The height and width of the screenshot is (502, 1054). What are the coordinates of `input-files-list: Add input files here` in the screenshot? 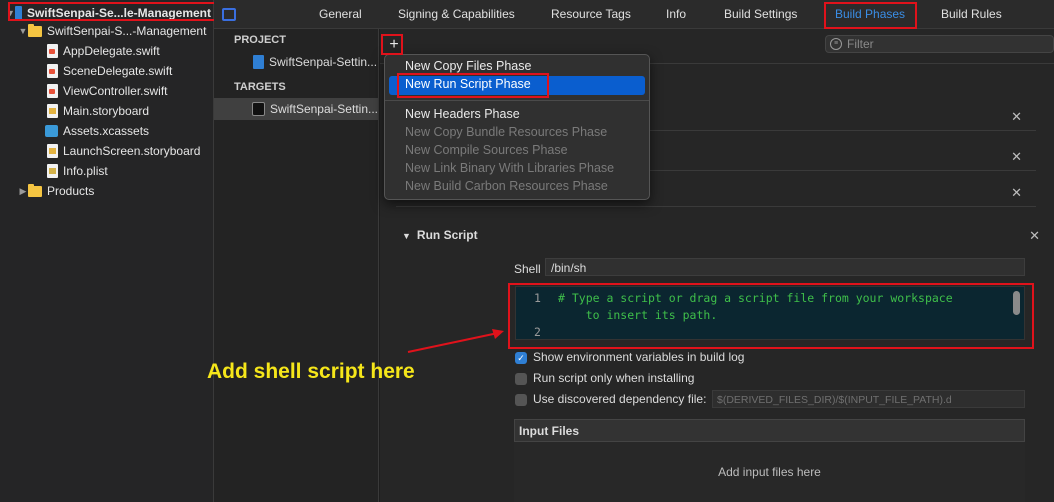 It's located at (769, 472).